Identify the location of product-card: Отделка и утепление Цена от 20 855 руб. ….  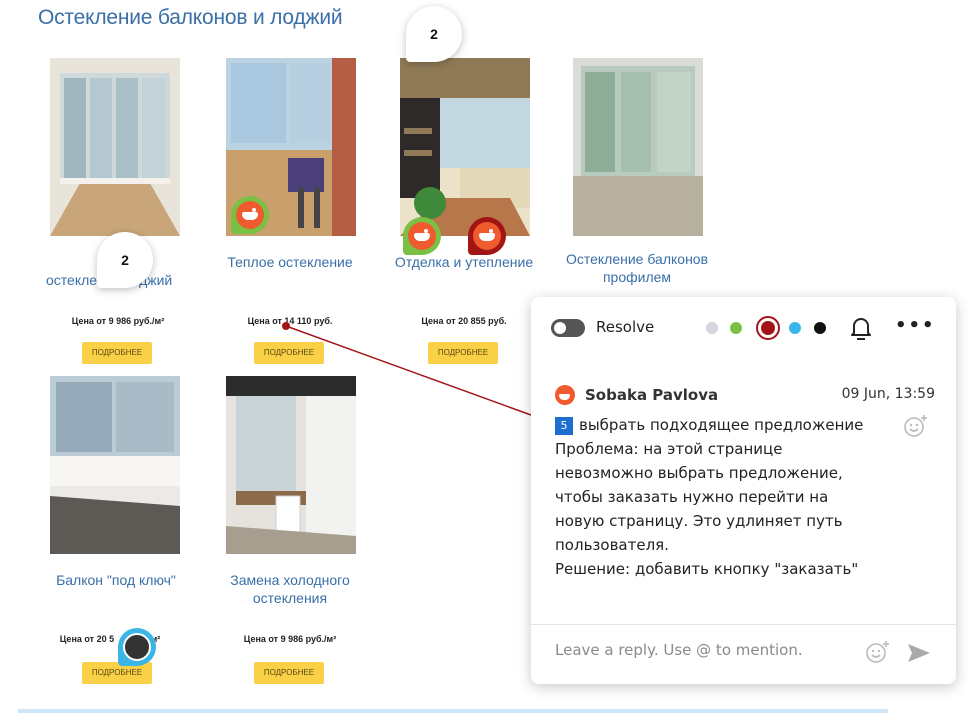
(464, 211).